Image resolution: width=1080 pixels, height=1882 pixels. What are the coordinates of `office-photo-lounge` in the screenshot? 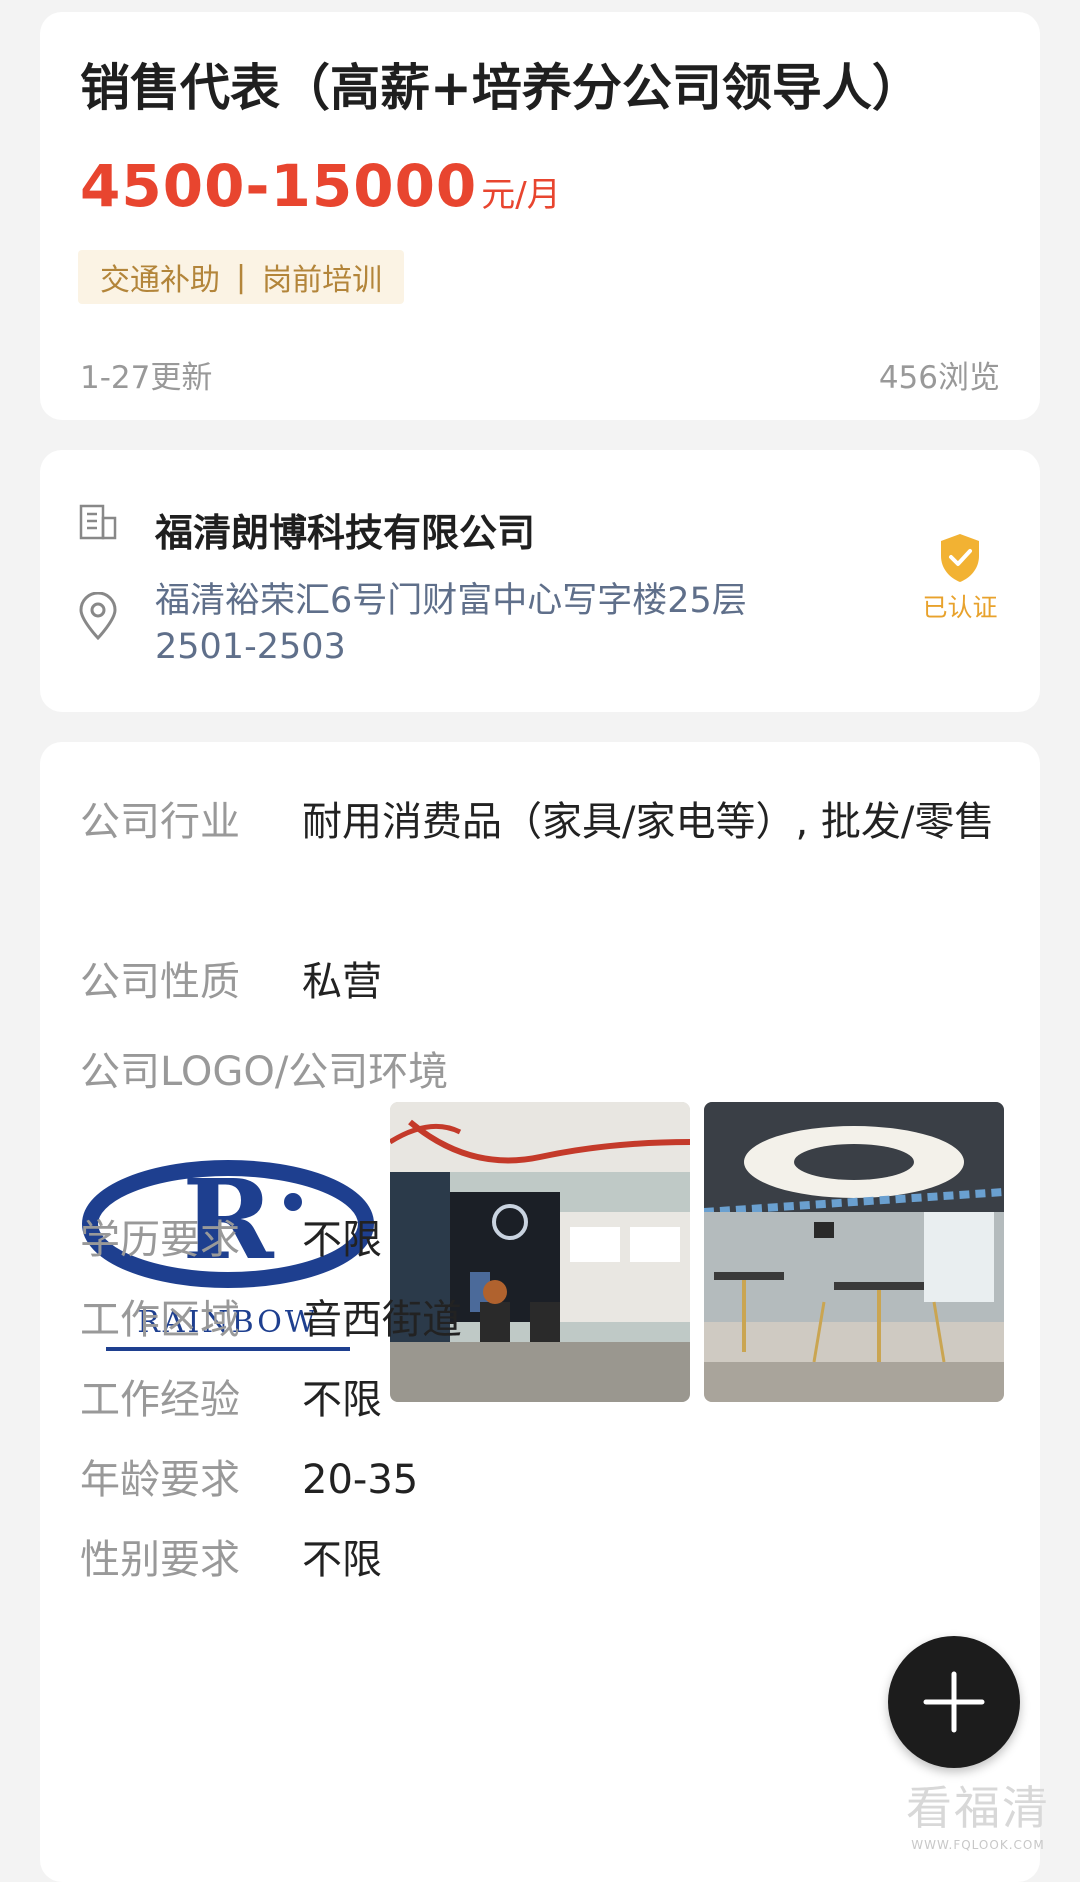 It's located at (854, 1252).